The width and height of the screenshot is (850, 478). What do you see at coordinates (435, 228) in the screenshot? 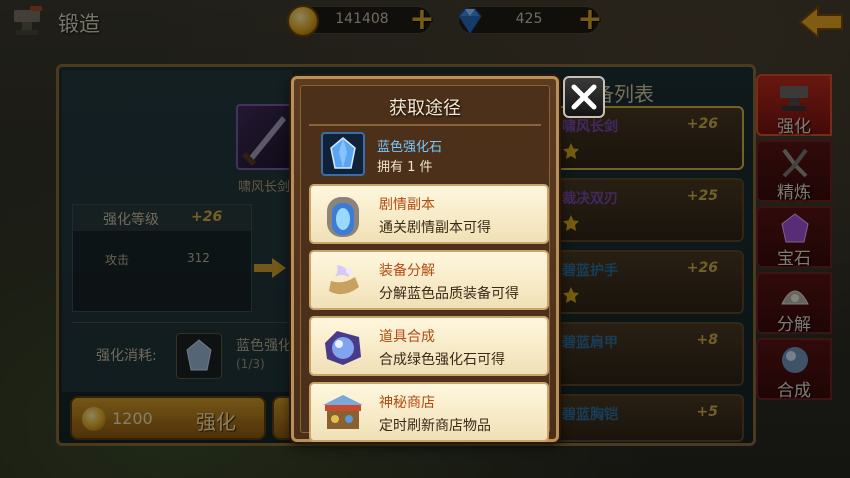
I see `way-desc: 通关剧情副本可得` at bounding box center [435, 228].